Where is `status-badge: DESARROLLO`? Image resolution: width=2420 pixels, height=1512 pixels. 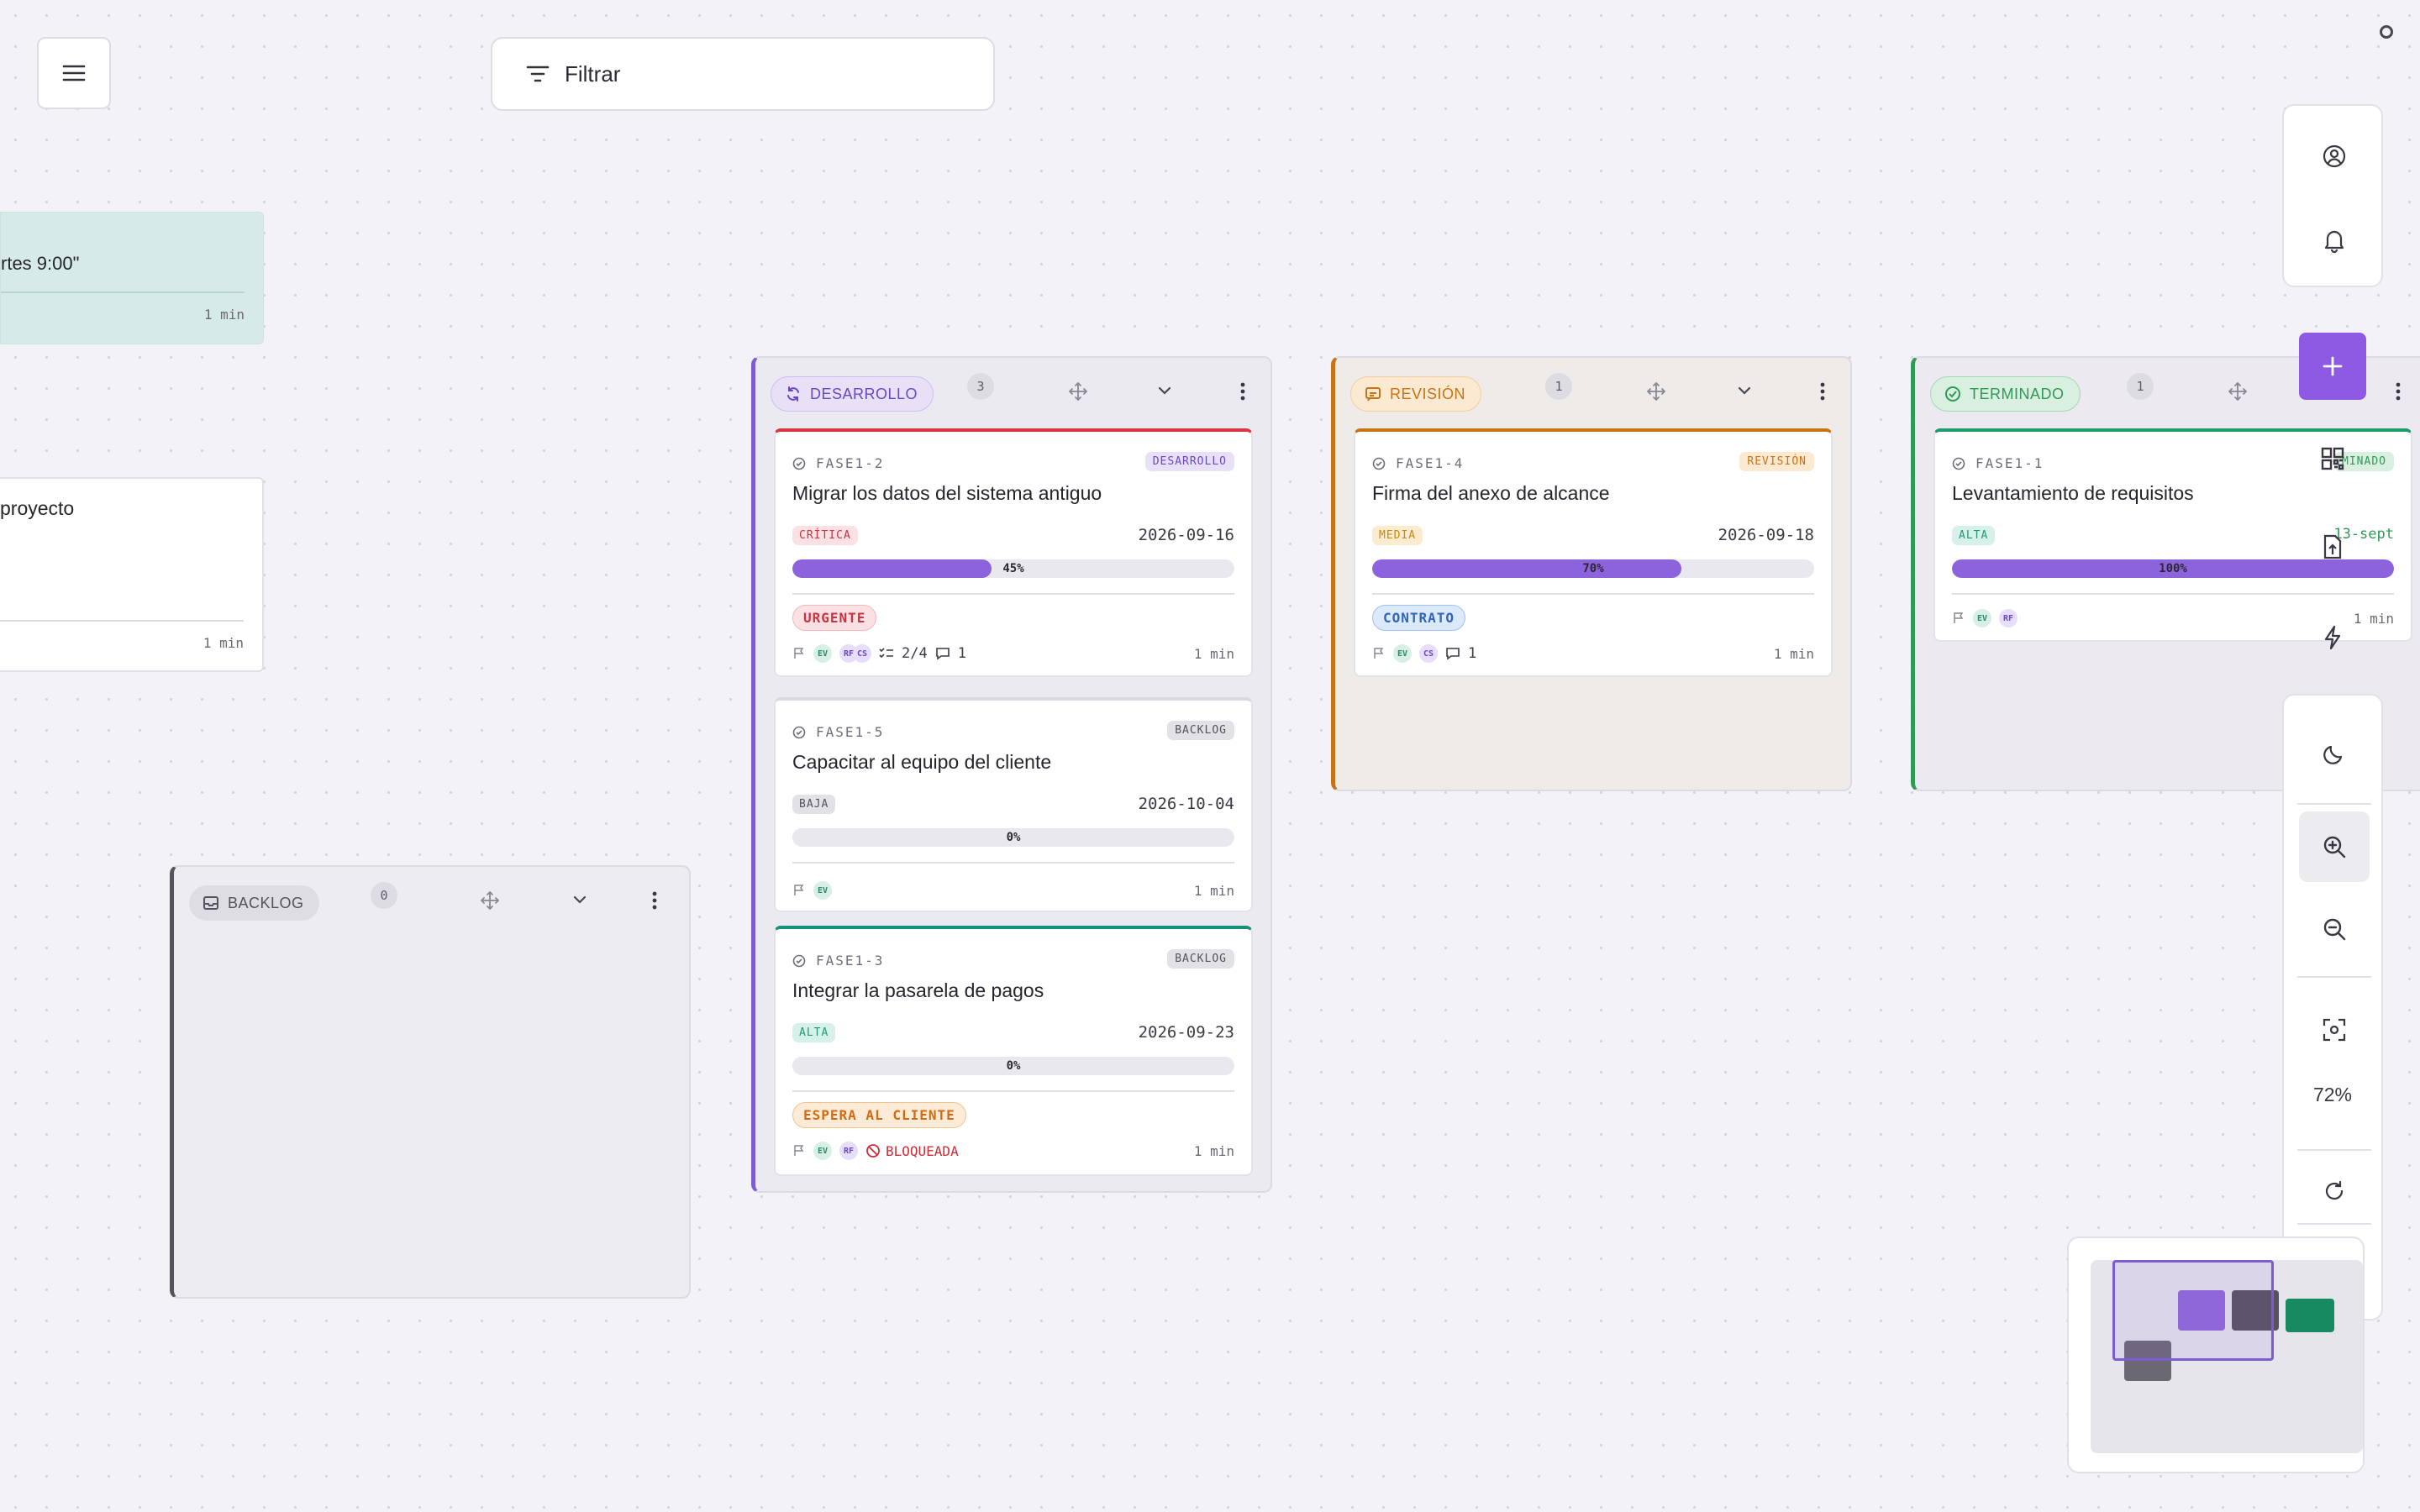
status-badge: DESARROLLO is located at coordinates (1189, 461).